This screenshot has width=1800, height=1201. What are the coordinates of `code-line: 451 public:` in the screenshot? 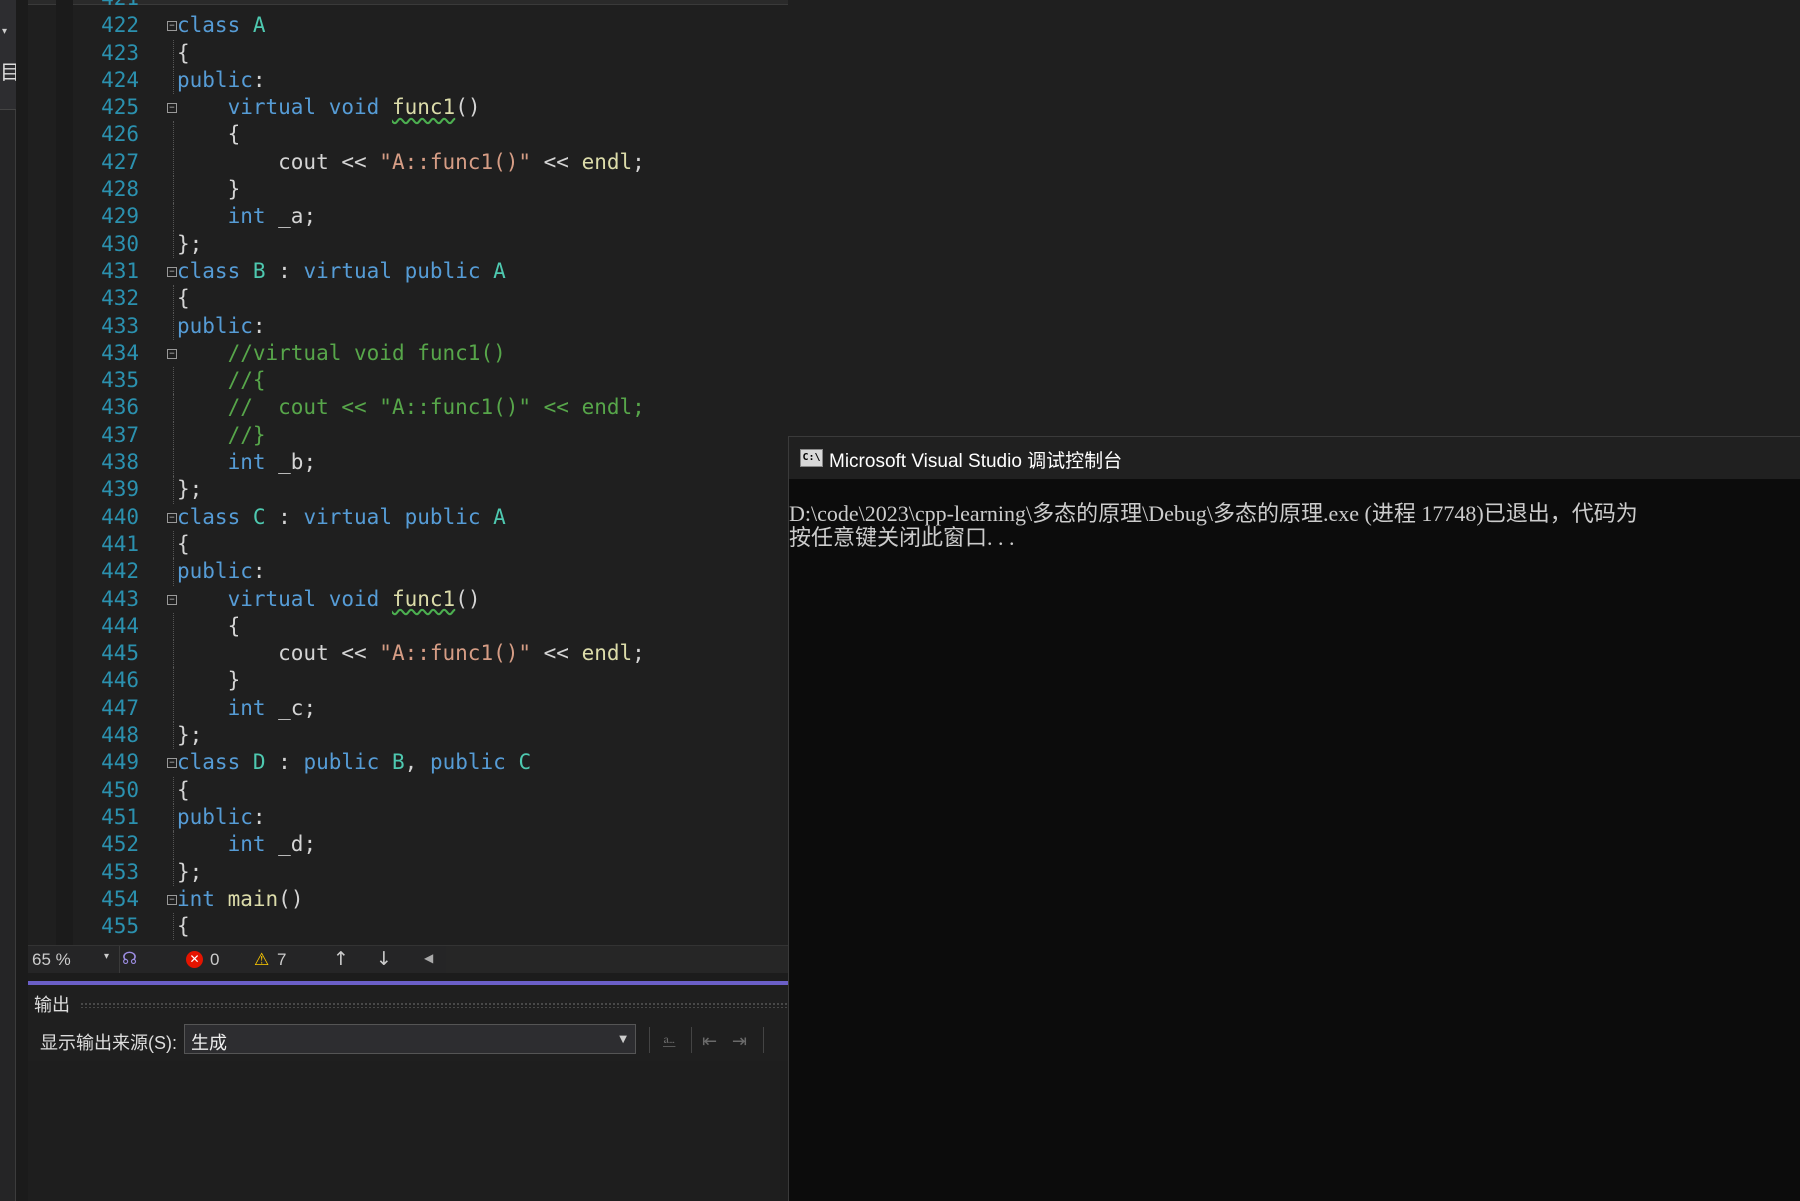 It's located at (430, 817).